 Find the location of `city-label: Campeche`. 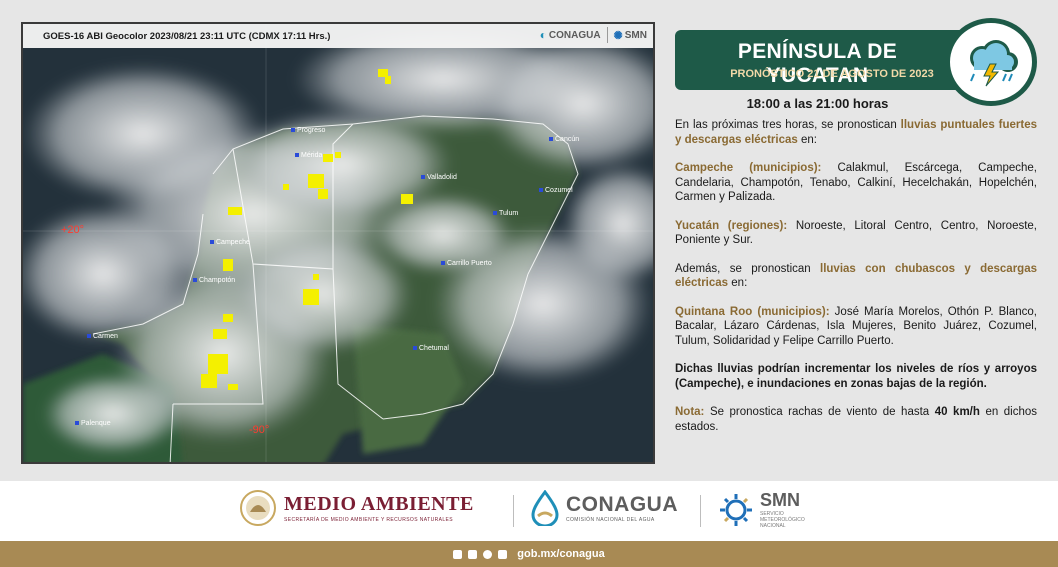

city-label: Campeche is located at coordinates (230, 242).